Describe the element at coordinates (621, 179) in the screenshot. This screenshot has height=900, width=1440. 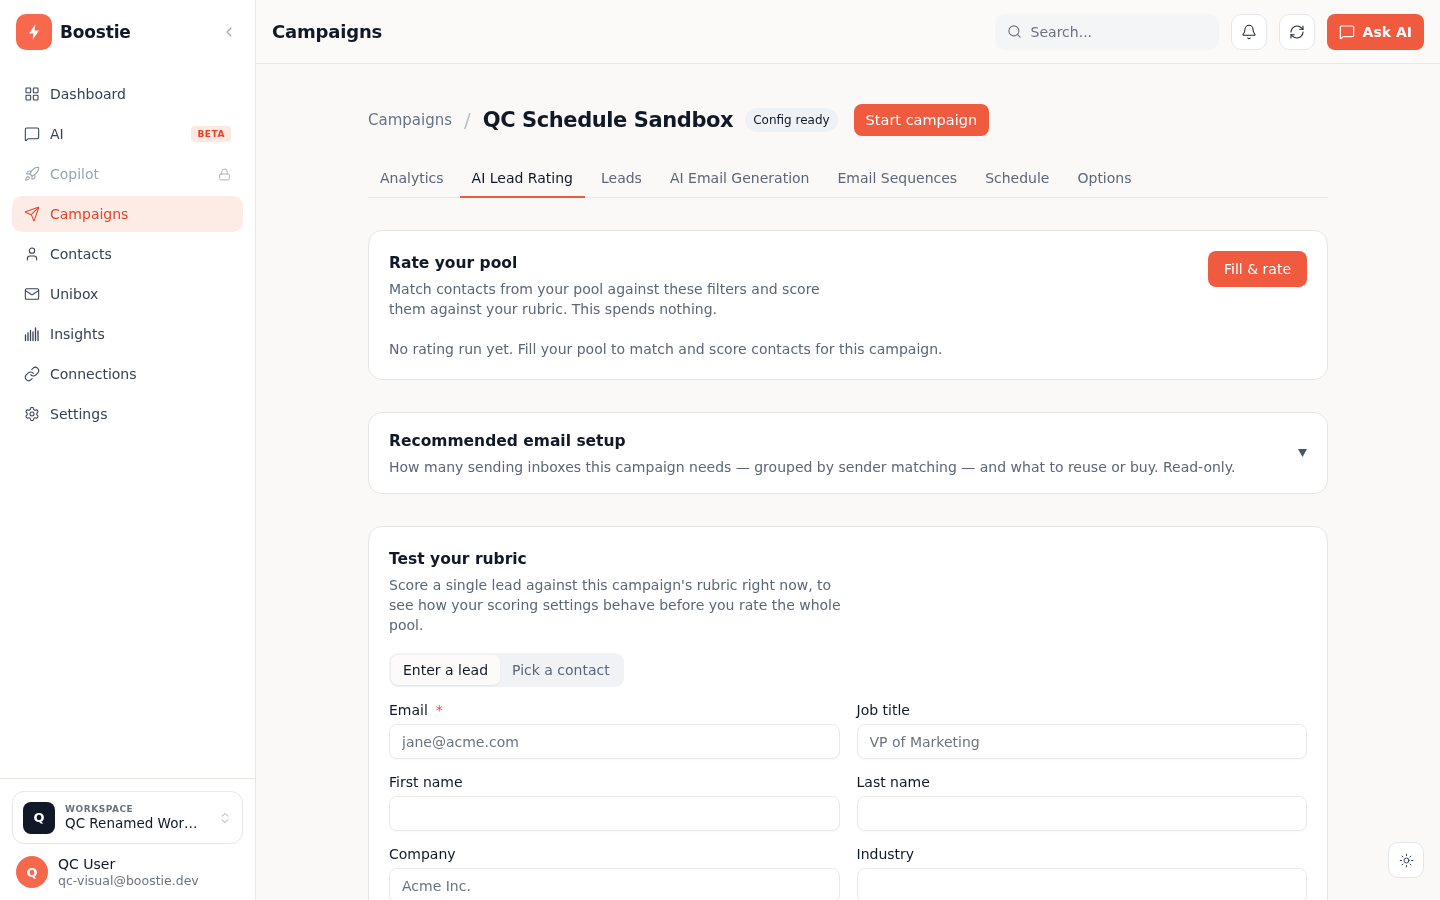
I see `tab: Leads` at that location.